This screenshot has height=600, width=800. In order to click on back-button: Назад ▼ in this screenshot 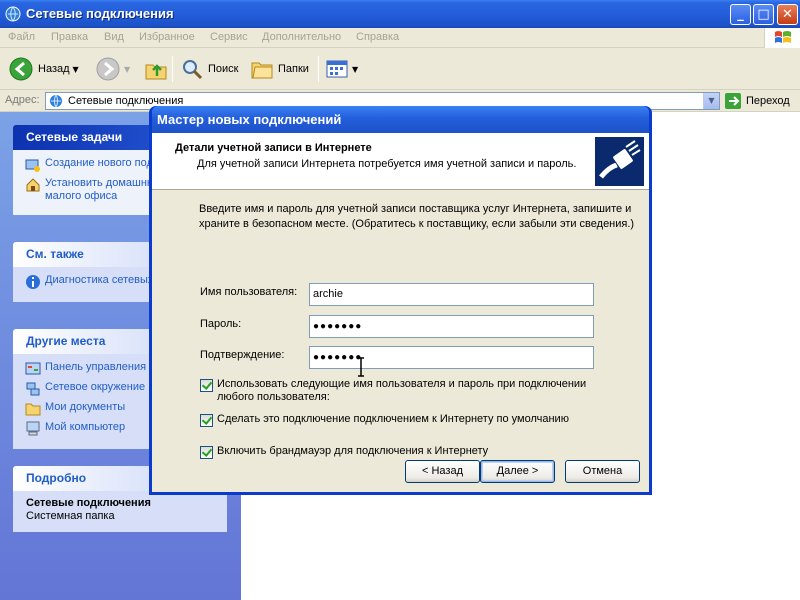, I will do `click(43, 69)`.